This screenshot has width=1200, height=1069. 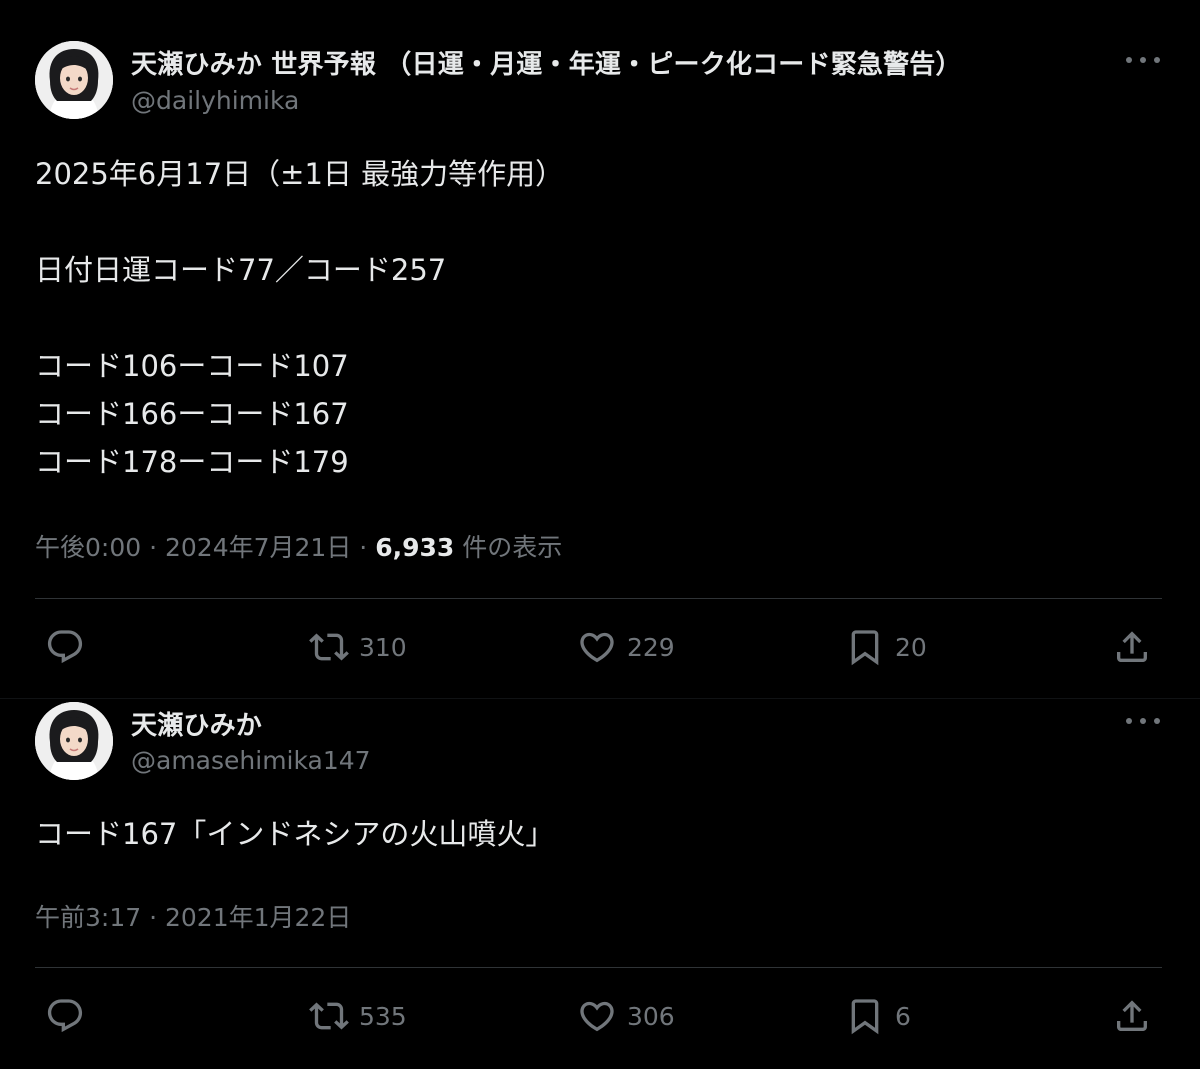 I want to click on action-bar: 310 229 20, so click(x=598, y=647).